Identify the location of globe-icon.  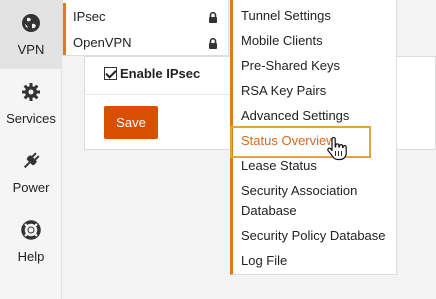
(31, 23).